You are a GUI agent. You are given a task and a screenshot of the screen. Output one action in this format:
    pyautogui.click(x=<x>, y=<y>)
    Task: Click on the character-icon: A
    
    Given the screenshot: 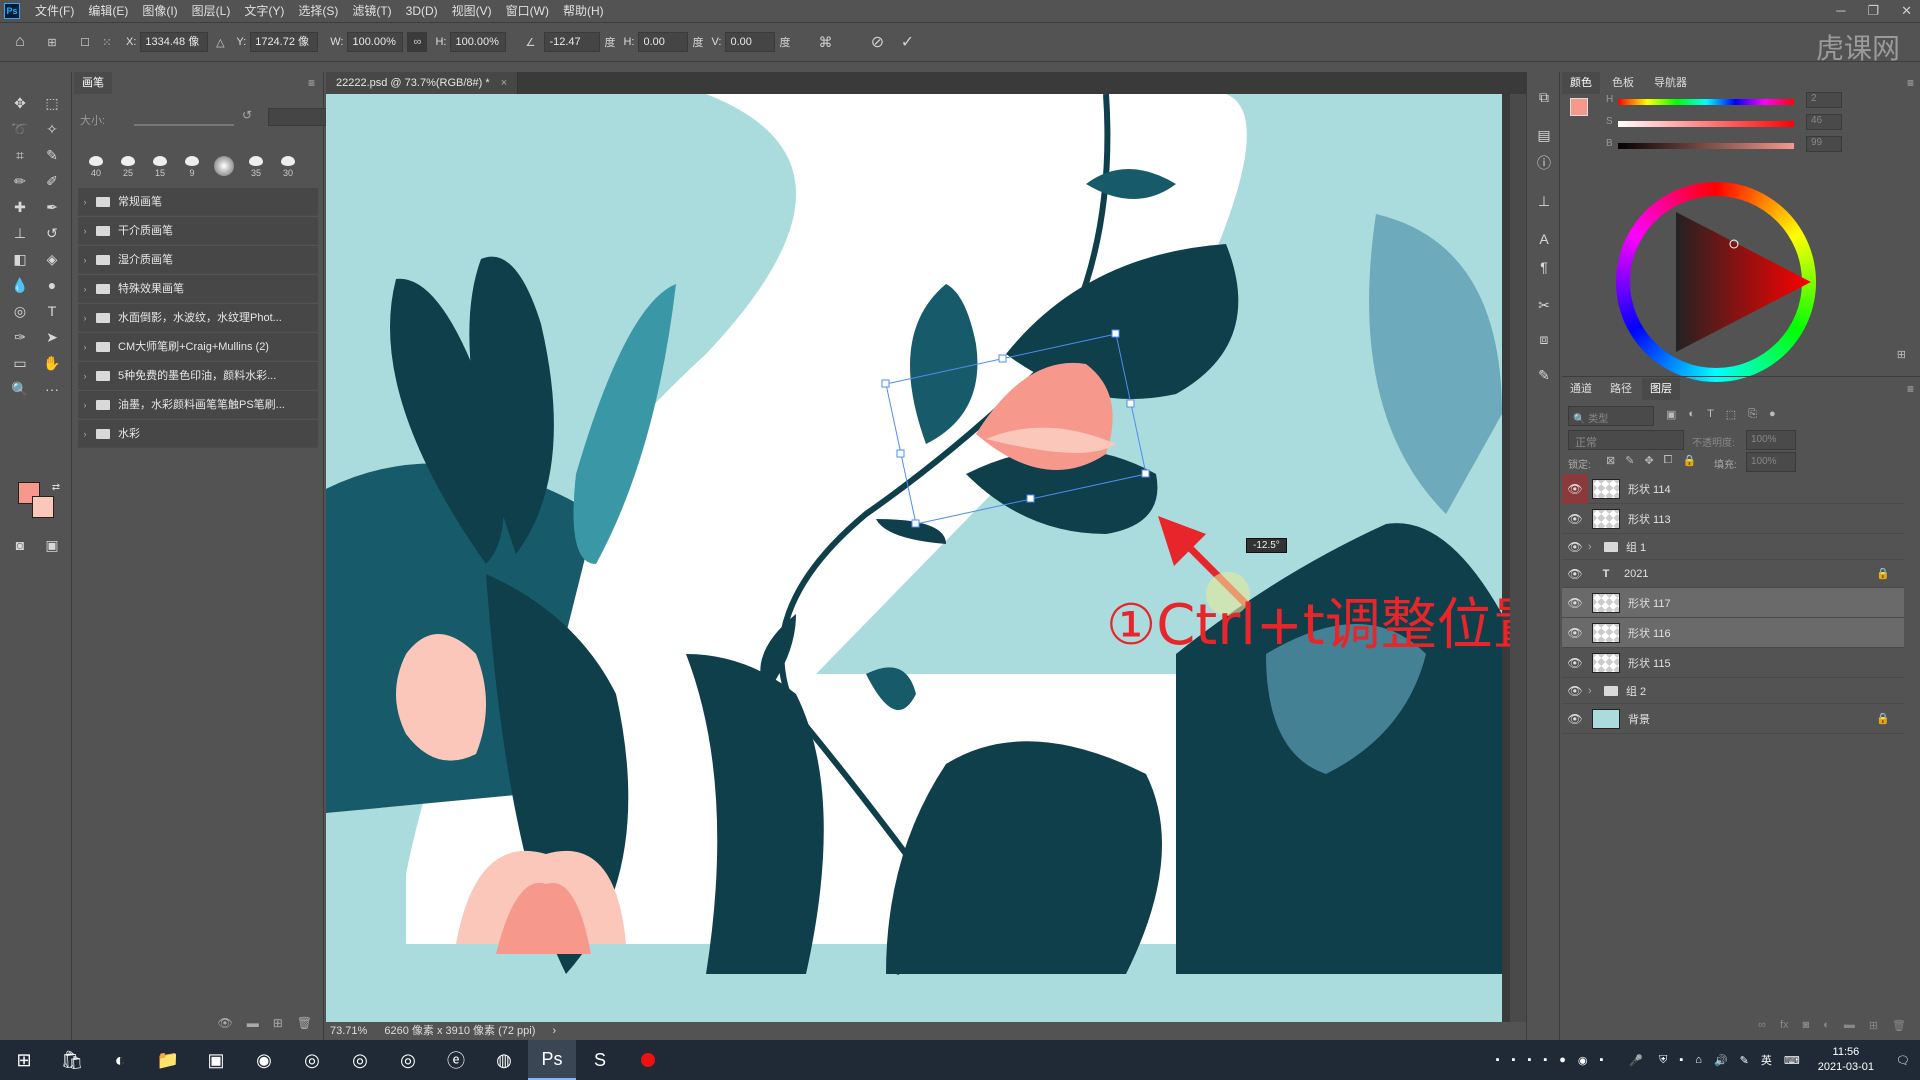 What is the action you would take?
    pyautogui.click(x=1544, y=239)
    